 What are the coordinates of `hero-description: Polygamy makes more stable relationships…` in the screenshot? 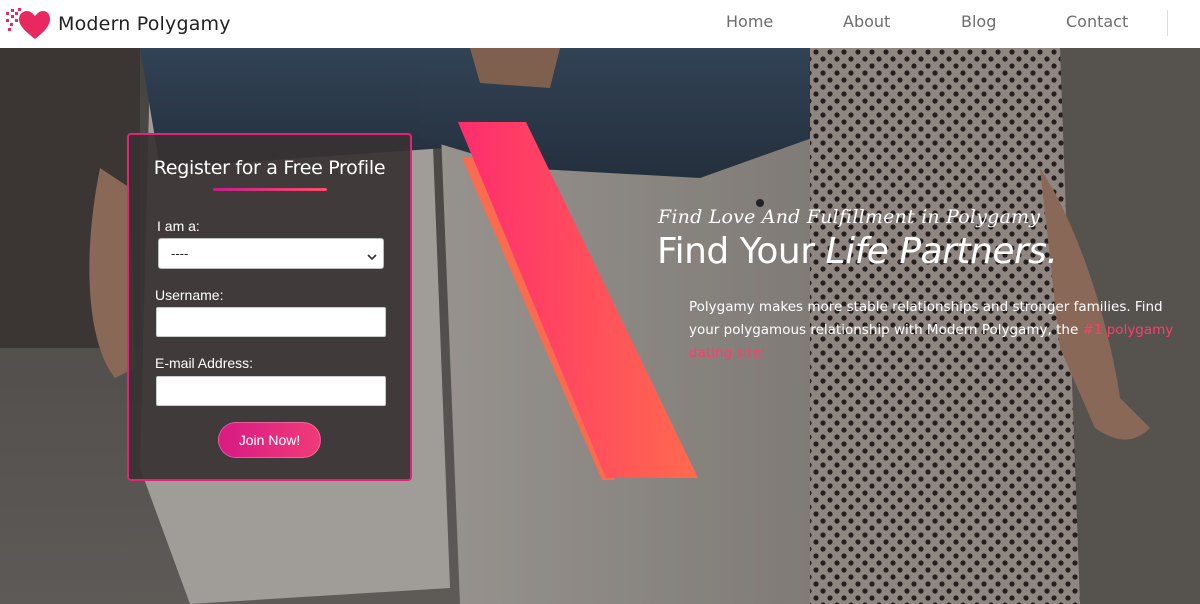 It's located at (941, 330).